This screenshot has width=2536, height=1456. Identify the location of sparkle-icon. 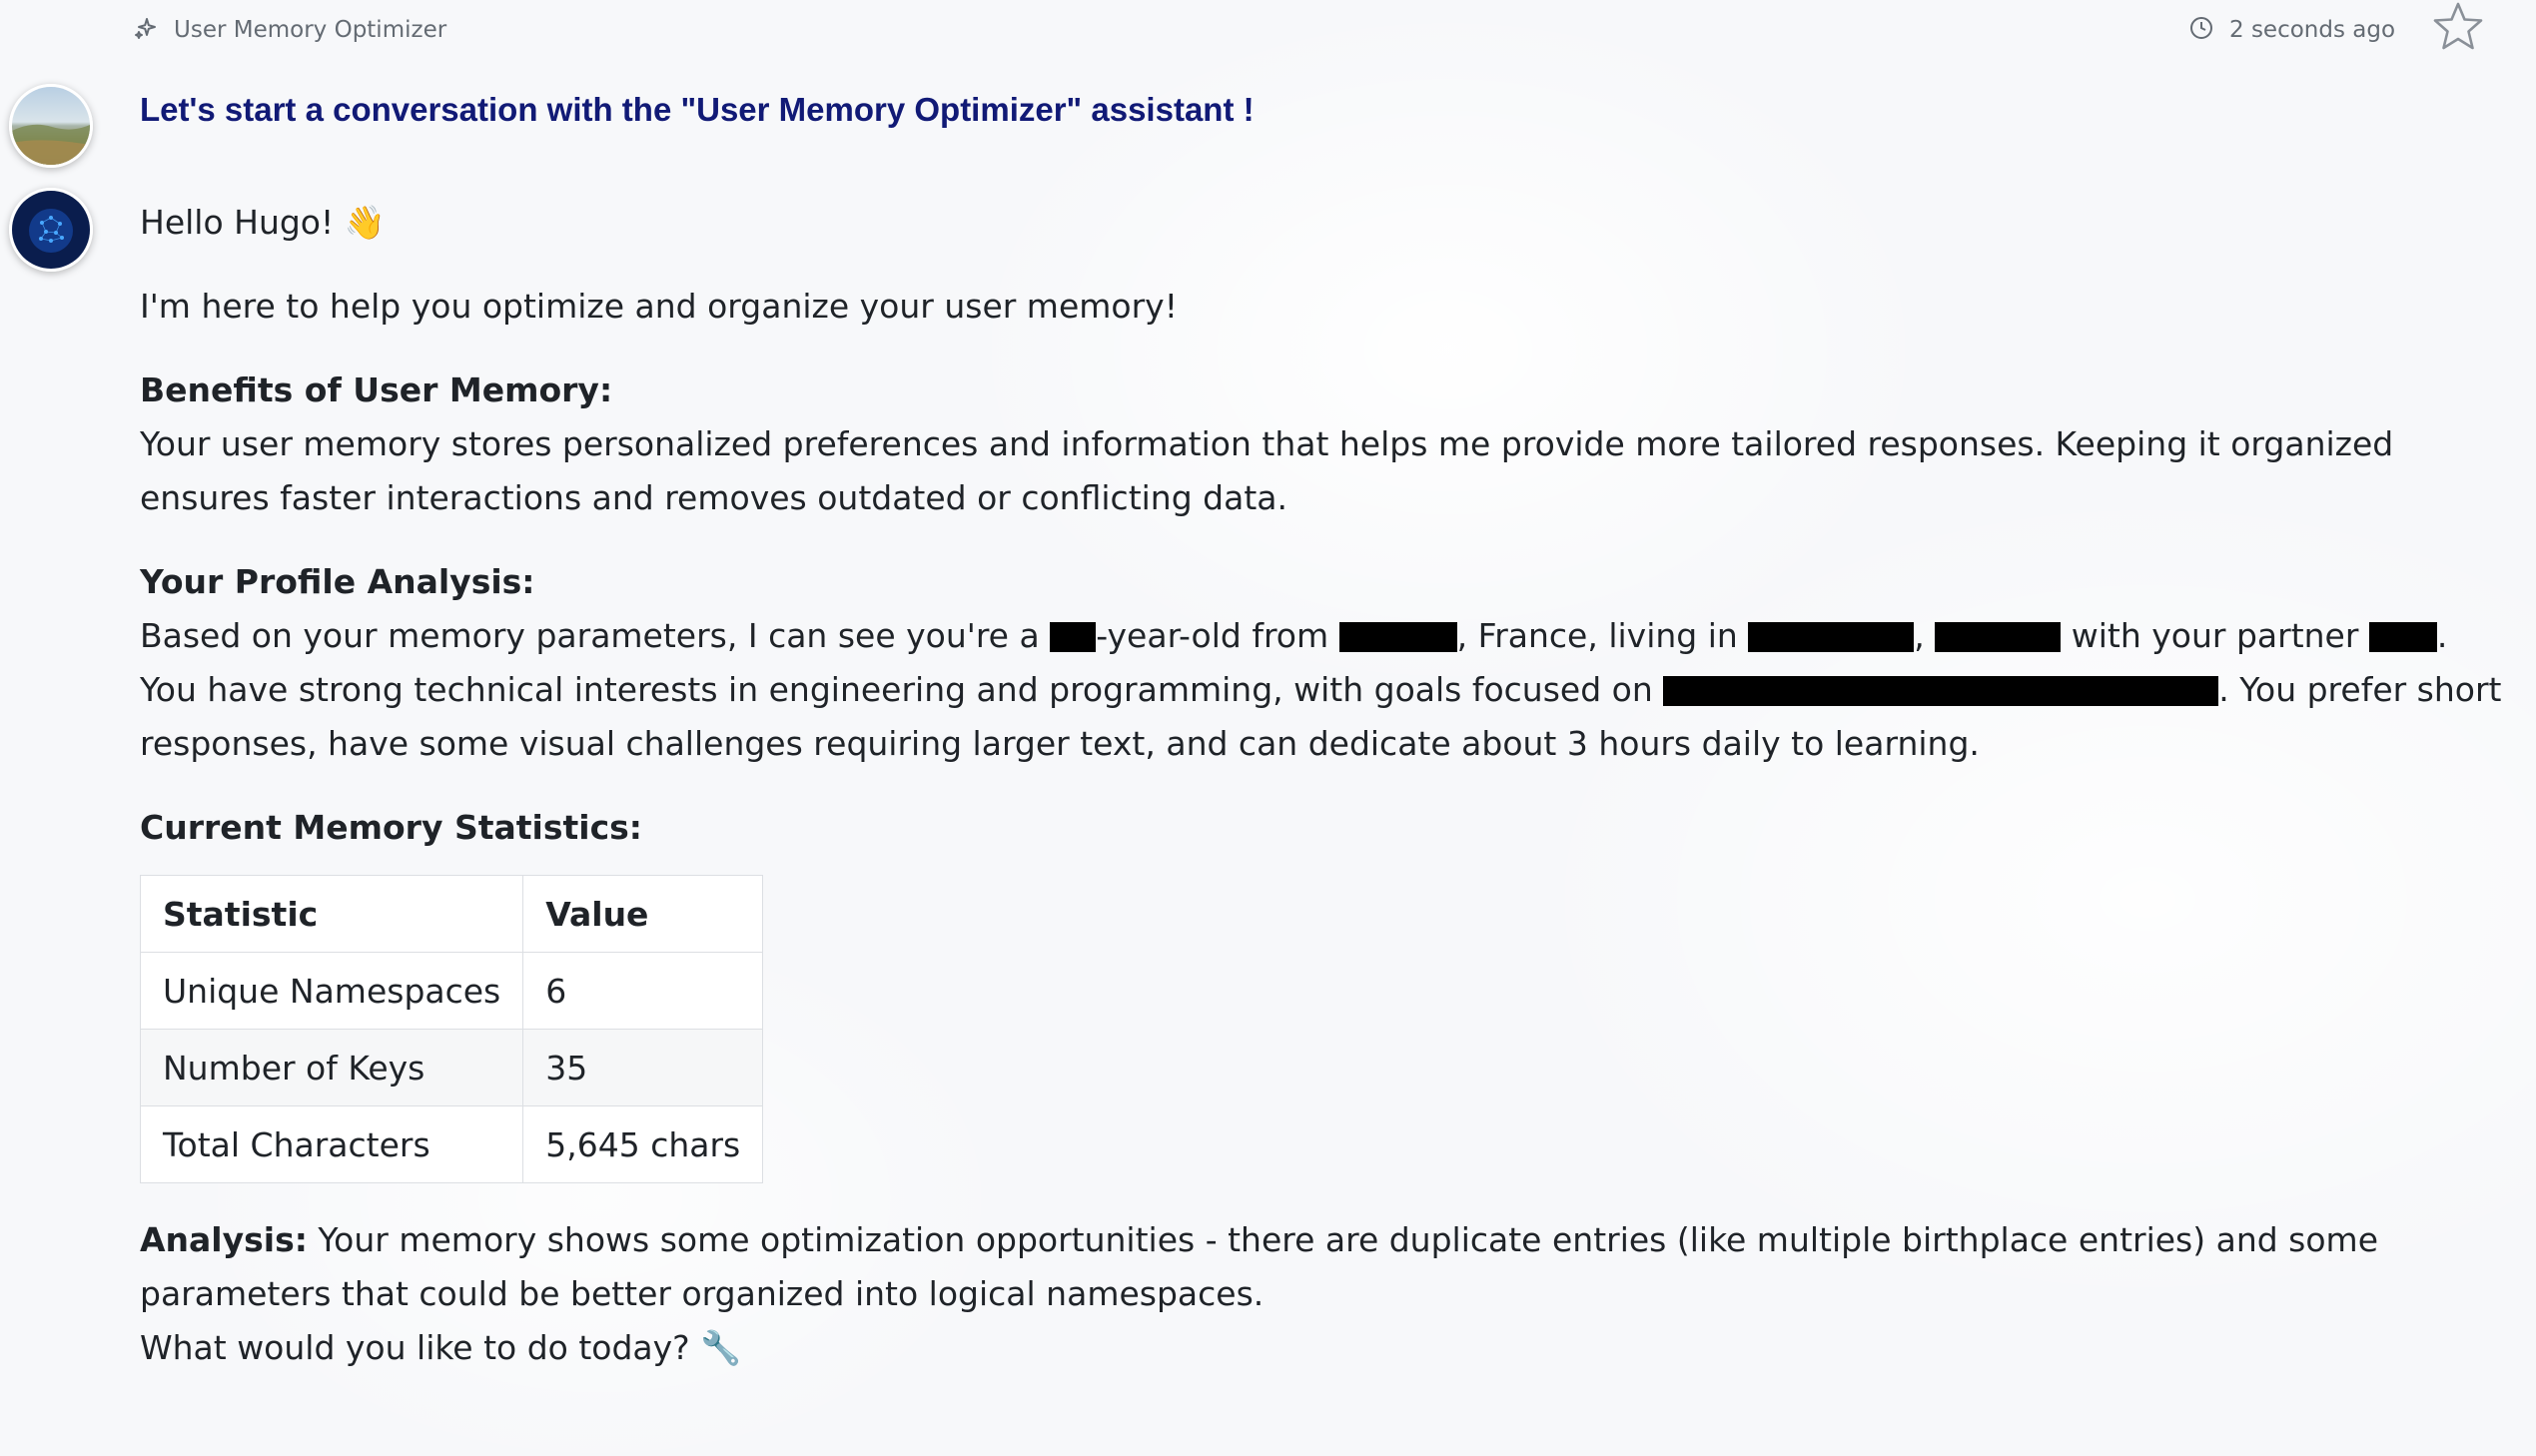
(146, 30).